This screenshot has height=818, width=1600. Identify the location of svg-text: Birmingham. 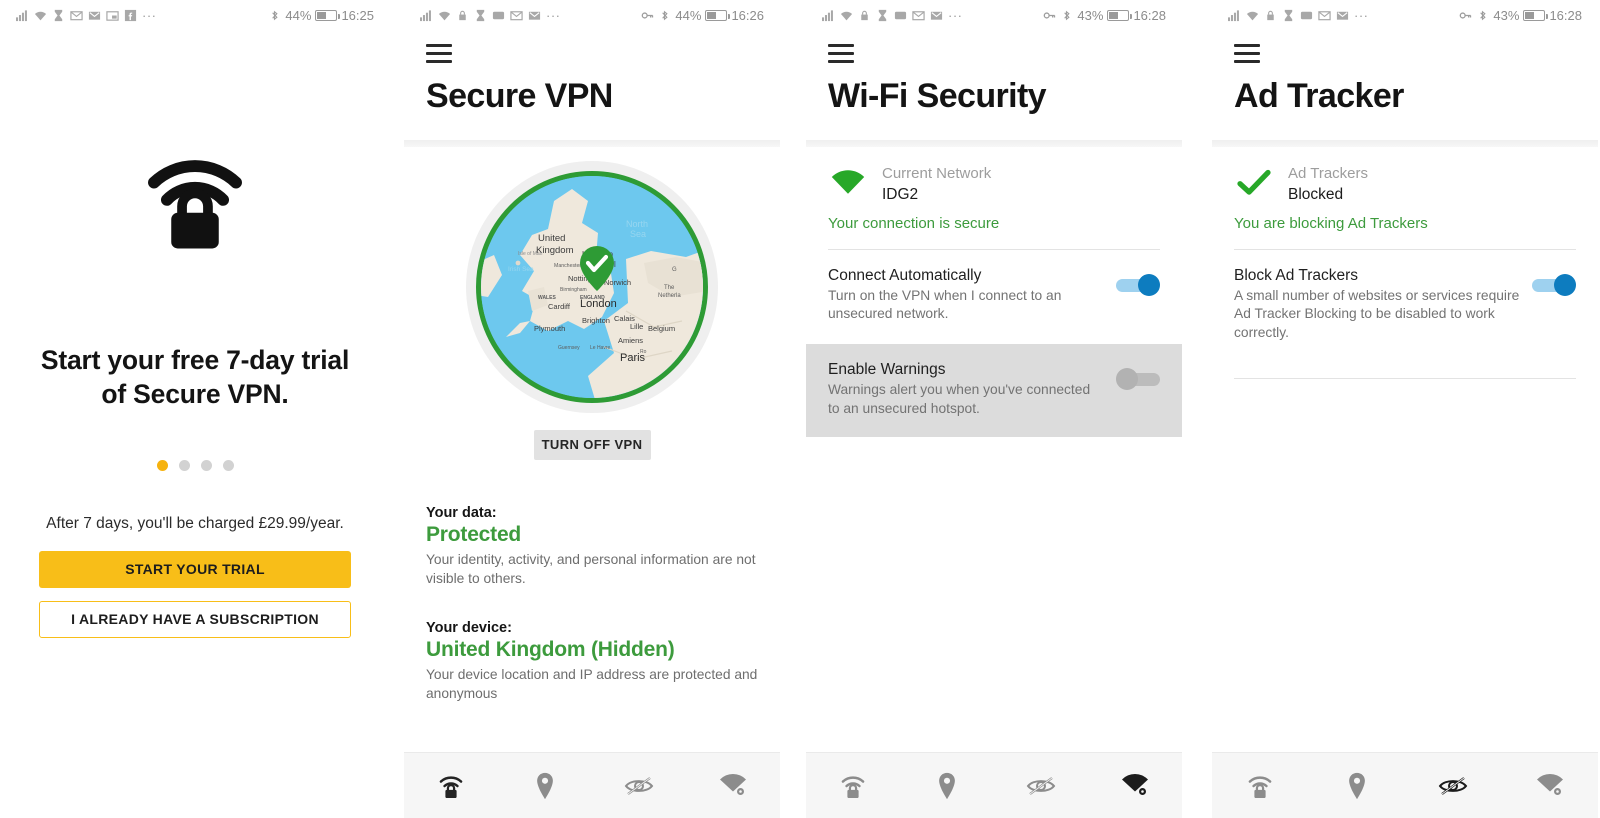
(573, 290).